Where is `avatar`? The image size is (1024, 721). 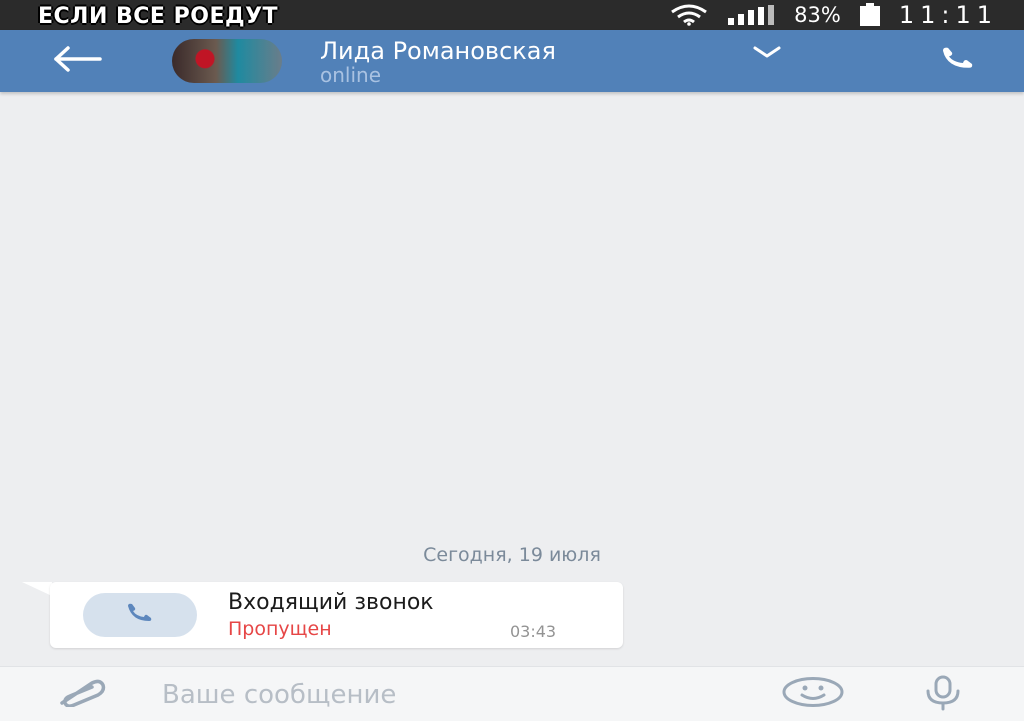 avatar is located at coordinates (227, 61).